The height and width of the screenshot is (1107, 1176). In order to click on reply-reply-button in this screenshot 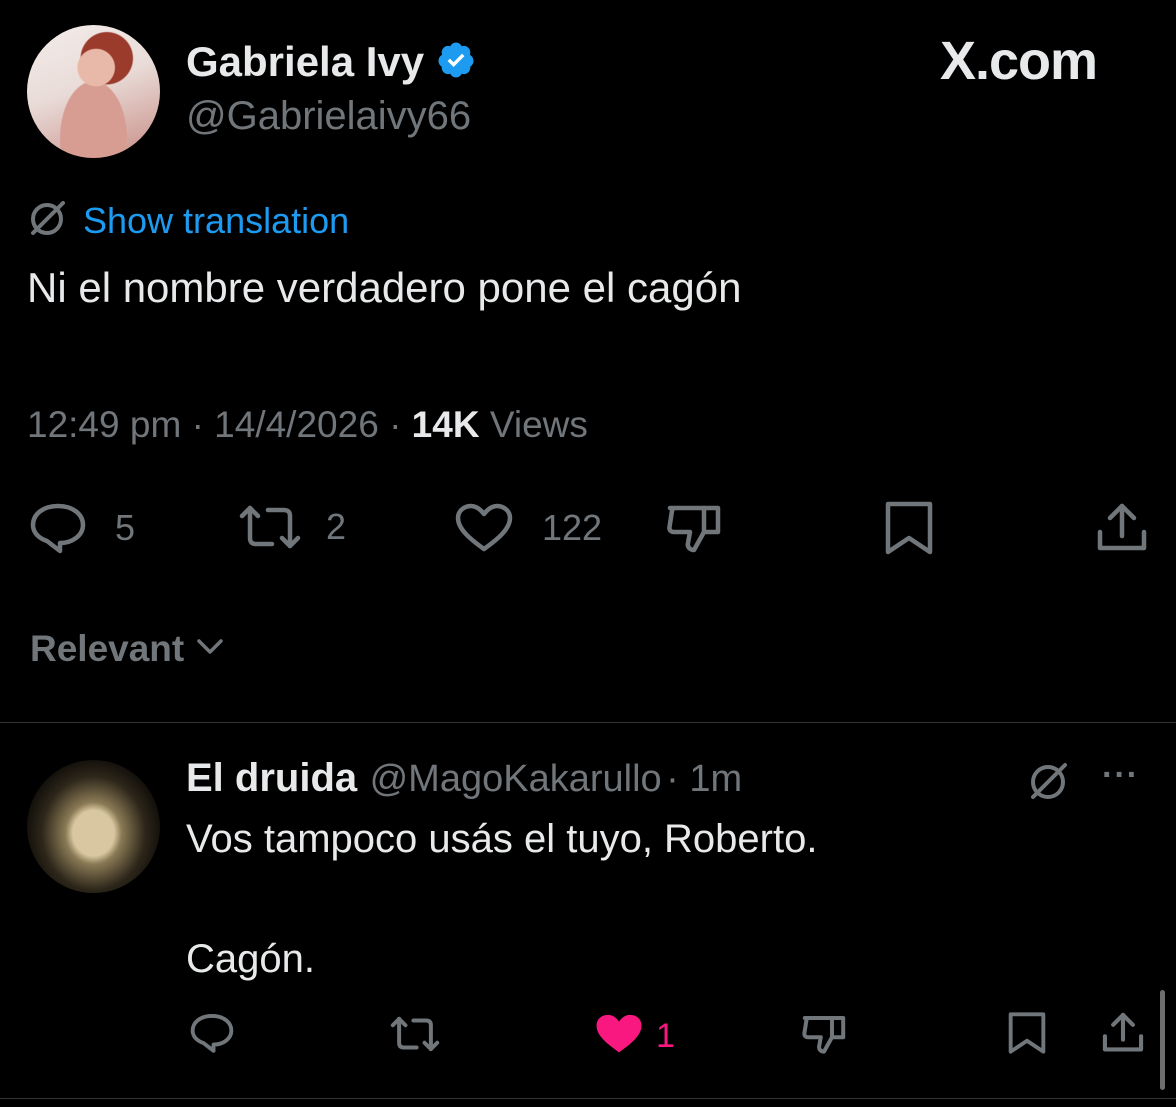, I will do `click(212, 1035)`.